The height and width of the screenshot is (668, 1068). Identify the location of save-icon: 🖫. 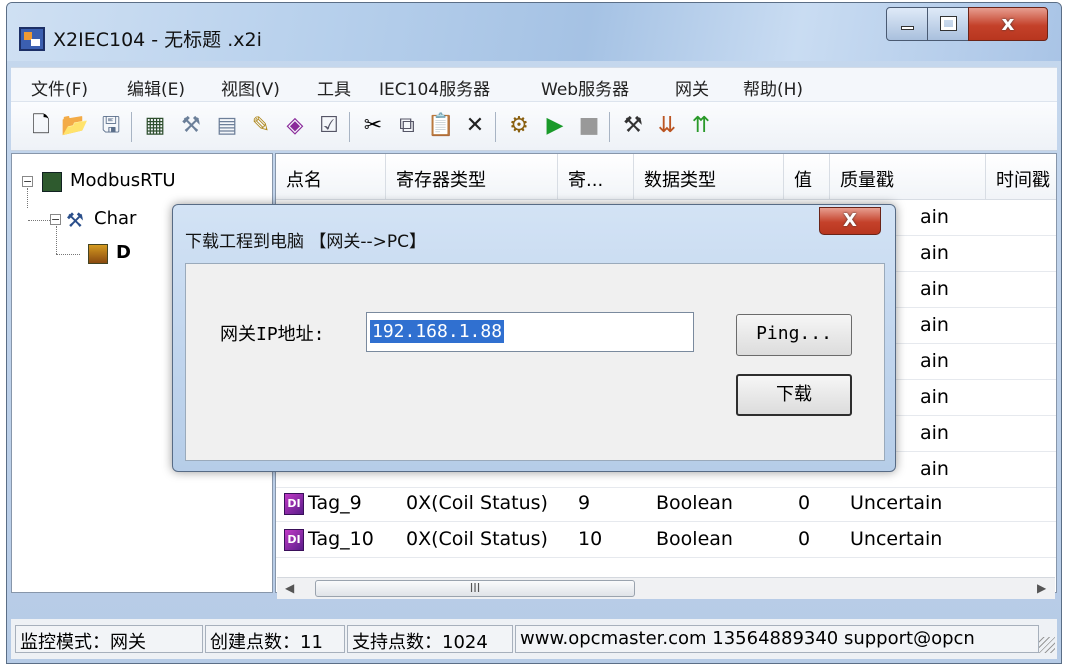
(111, 126).